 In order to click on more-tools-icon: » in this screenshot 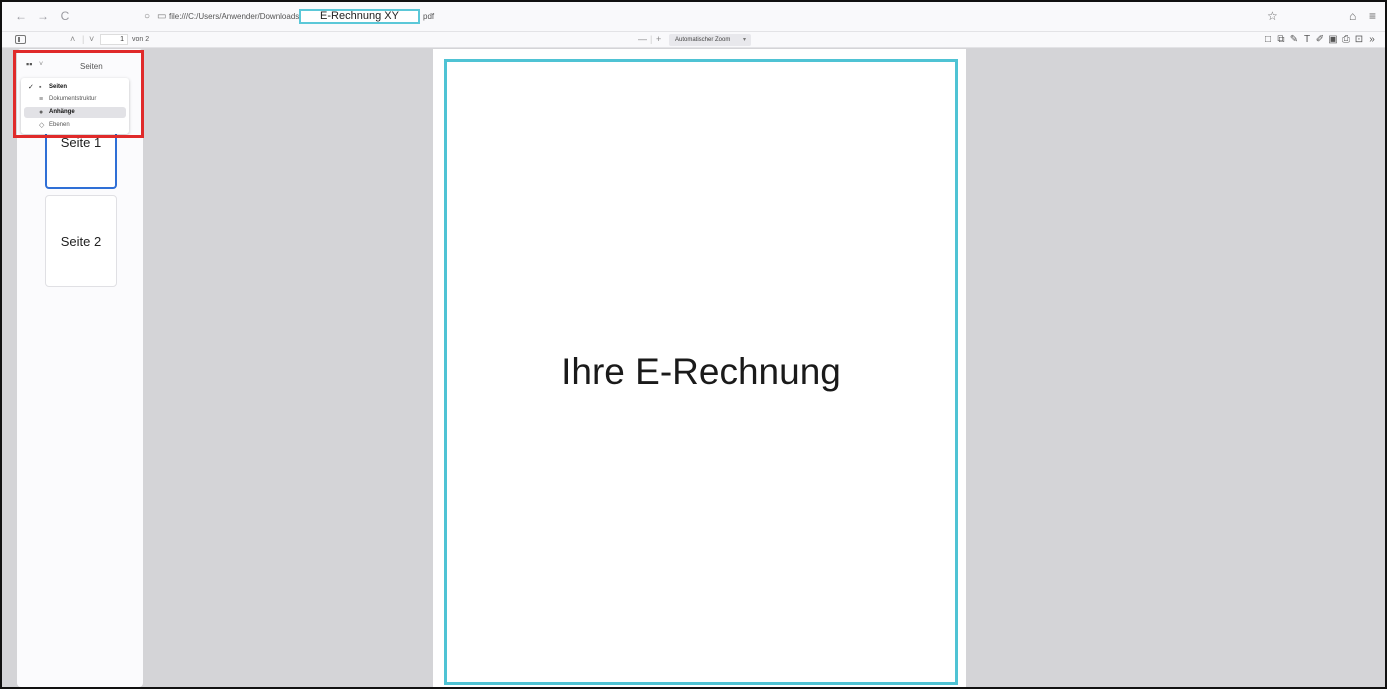, I will do `click(1372, 39)`.